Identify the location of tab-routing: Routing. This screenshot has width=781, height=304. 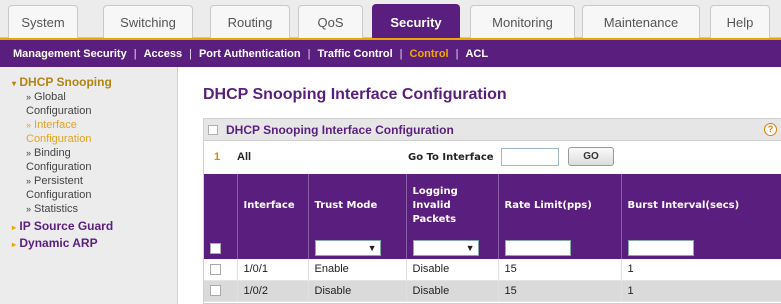
(250, 21).